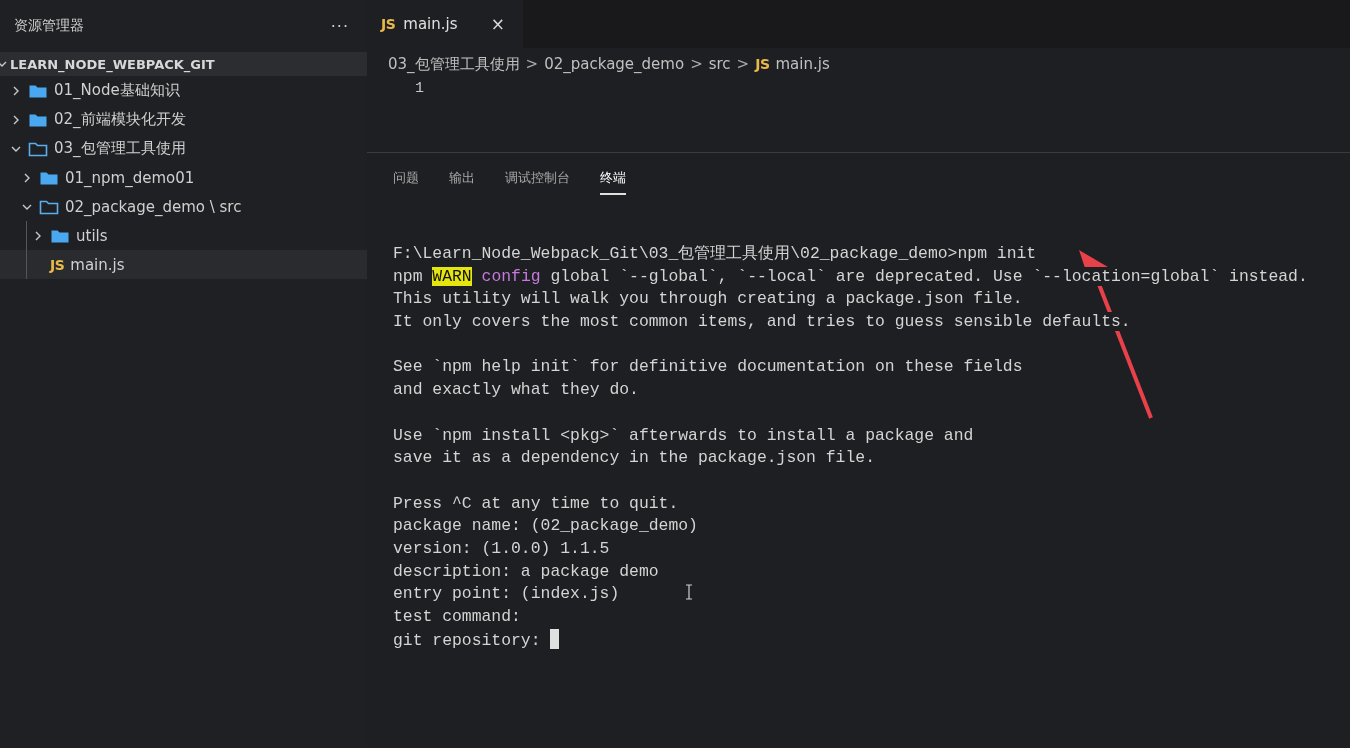 This screenshot has height=748, width=1350. I want to click on folder-item: 03_包管理工具使用, so click(183, 148).